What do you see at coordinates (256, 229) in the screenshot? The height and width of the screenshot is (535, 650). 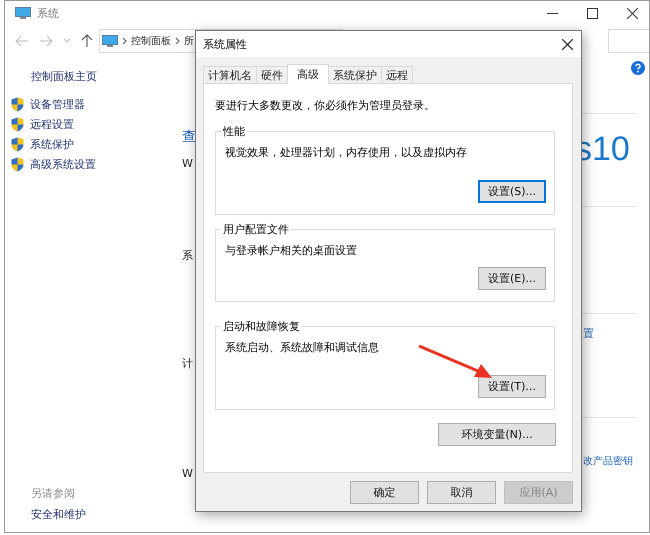 I see `group-title: 用户配置文件` at bounding box center [256, 229].